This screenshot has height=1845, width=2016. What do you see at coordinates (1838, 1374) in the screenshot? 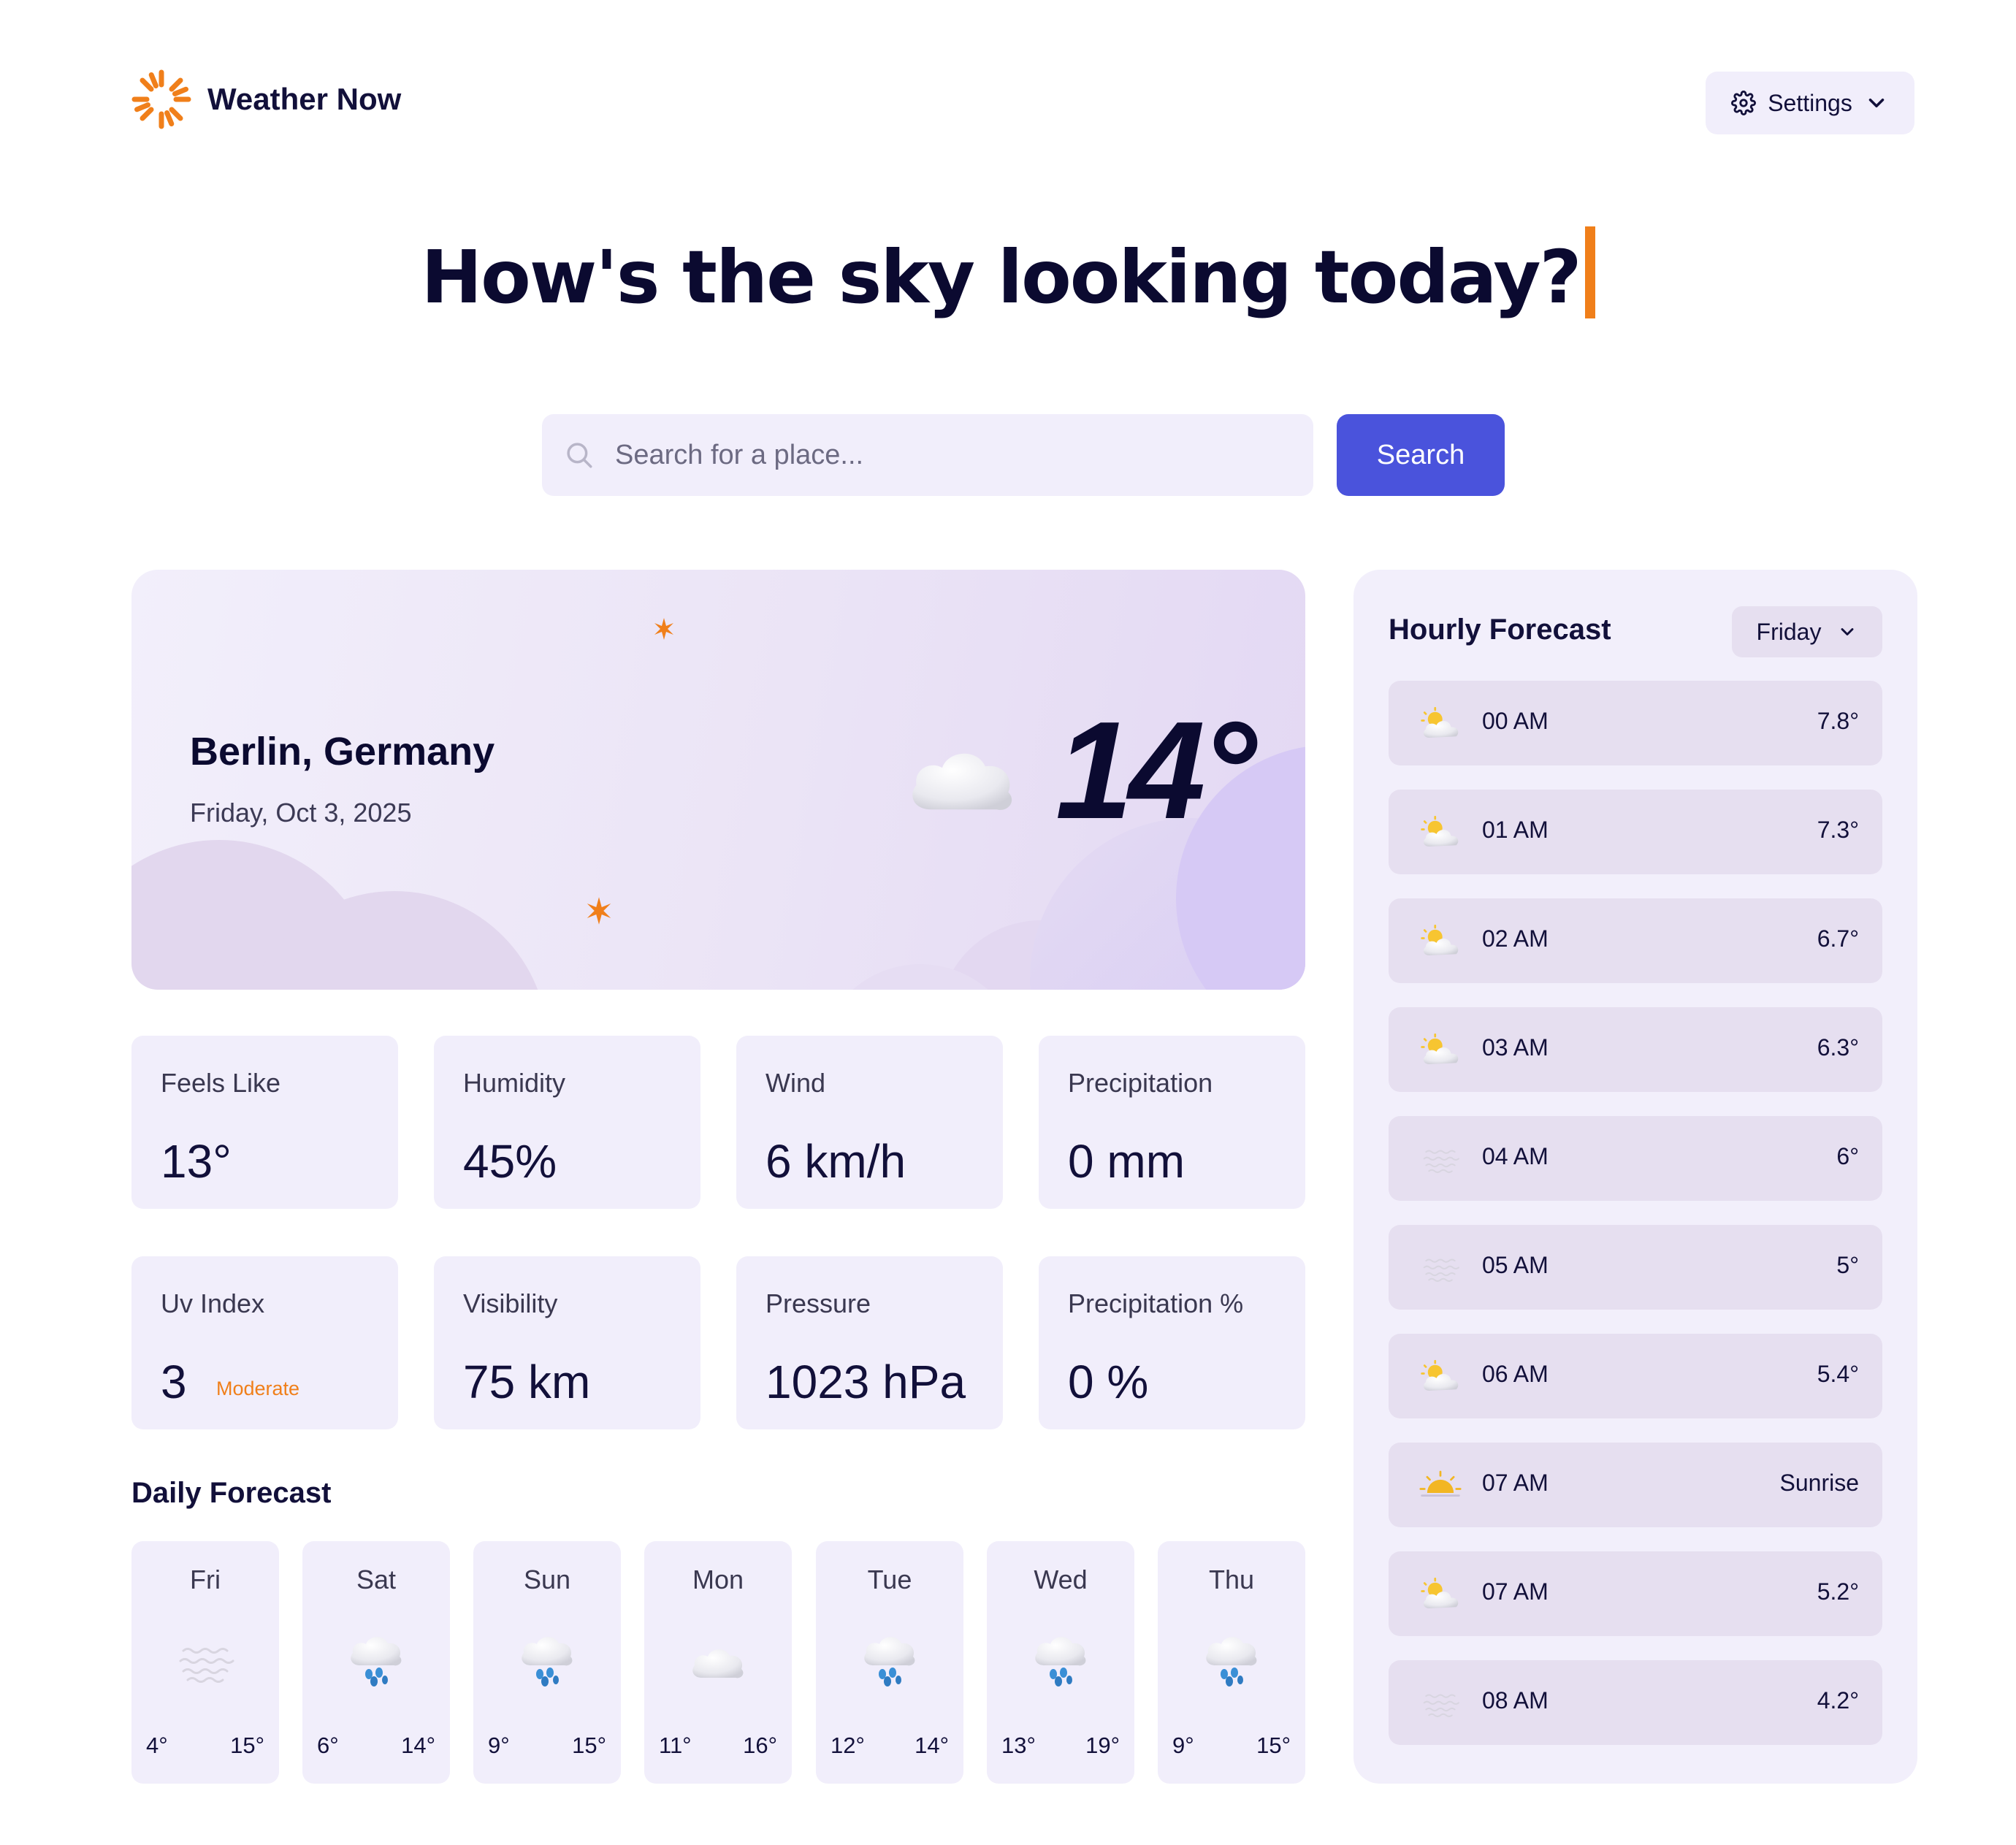
I see `hour-temp: 5.4°` at bounding box center [1838, 1374].